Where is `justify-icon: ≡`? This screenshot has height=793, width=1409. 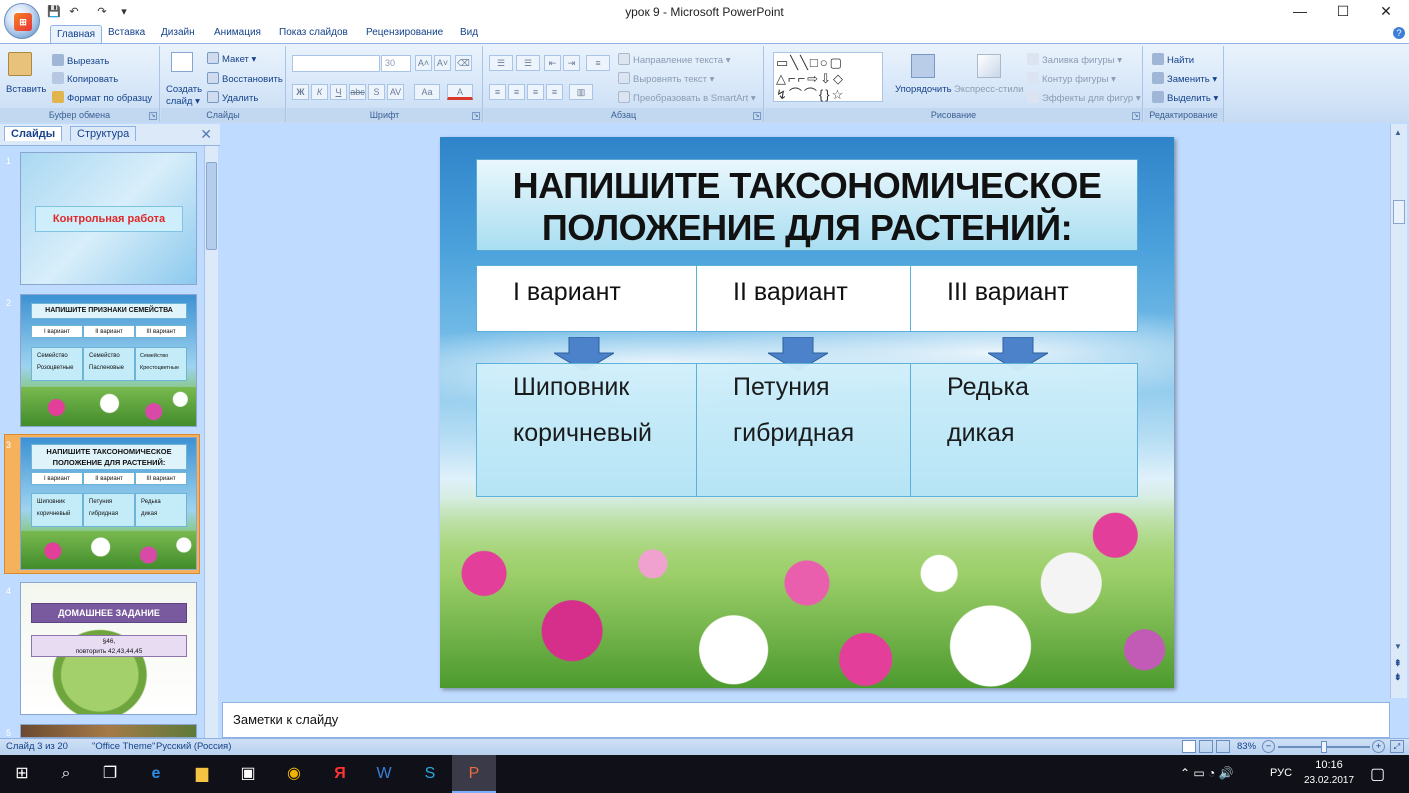 justify-icon: ≡ is located at coordinates (554, 92).